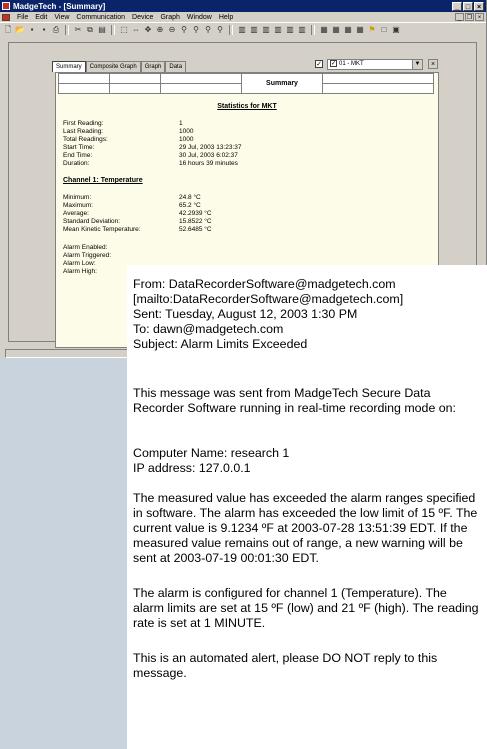 The width and height of the screenshot is (487, 749). I want to click on app-icon, so click(6, 6).